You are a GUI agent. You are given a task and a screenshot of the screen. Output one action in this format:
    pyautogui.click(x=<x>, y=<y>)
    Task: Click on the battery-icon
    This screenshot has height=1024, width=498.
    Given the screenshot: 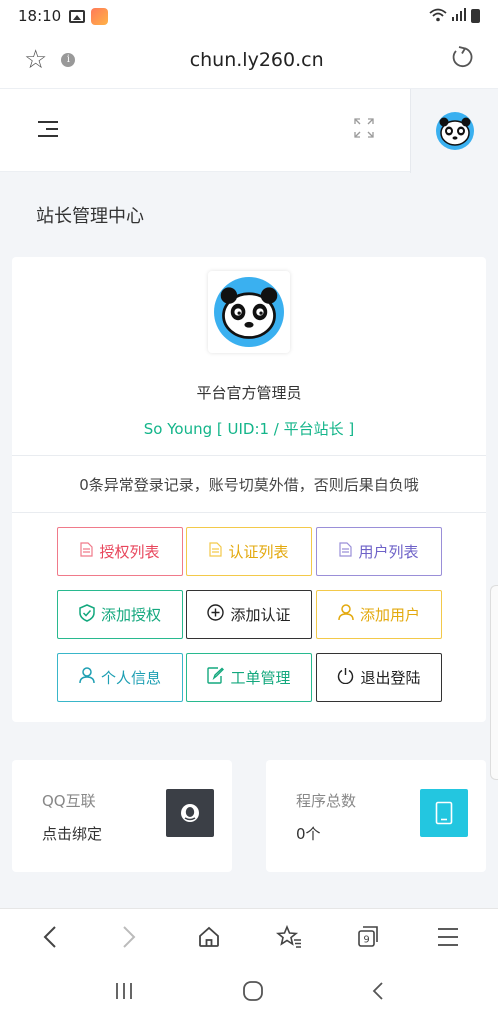 What is the action you would take?
    pyautogui.click(x=475, y=16)
    